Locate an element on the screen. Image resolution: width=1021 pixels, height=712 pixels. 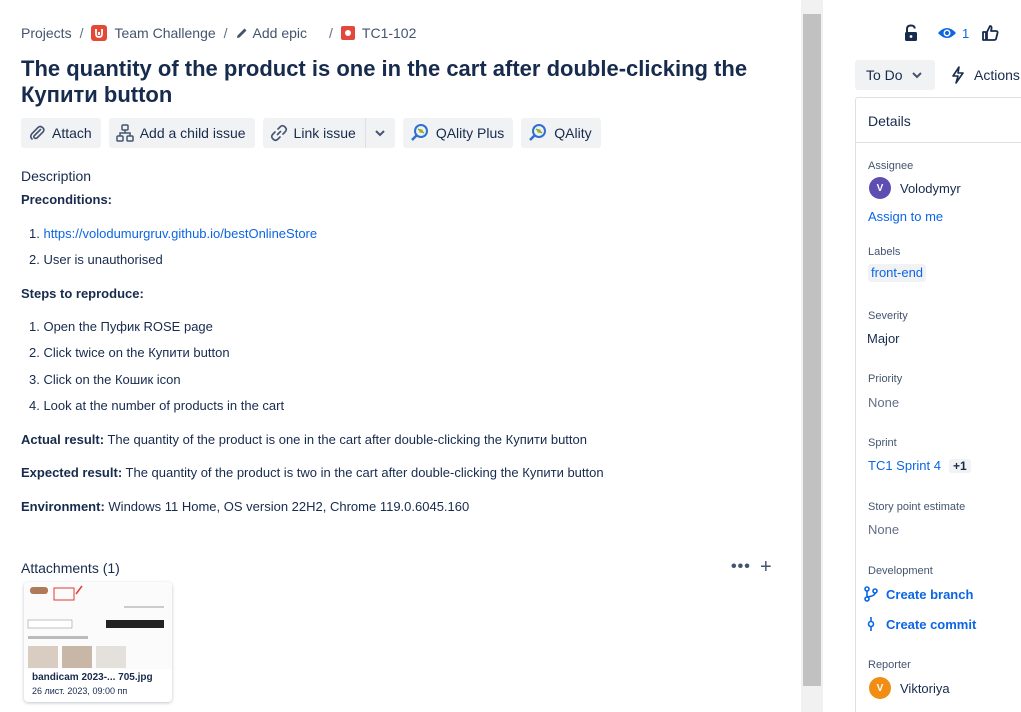
sprint-more-badge: +1 is located at coordinates (959, 466).